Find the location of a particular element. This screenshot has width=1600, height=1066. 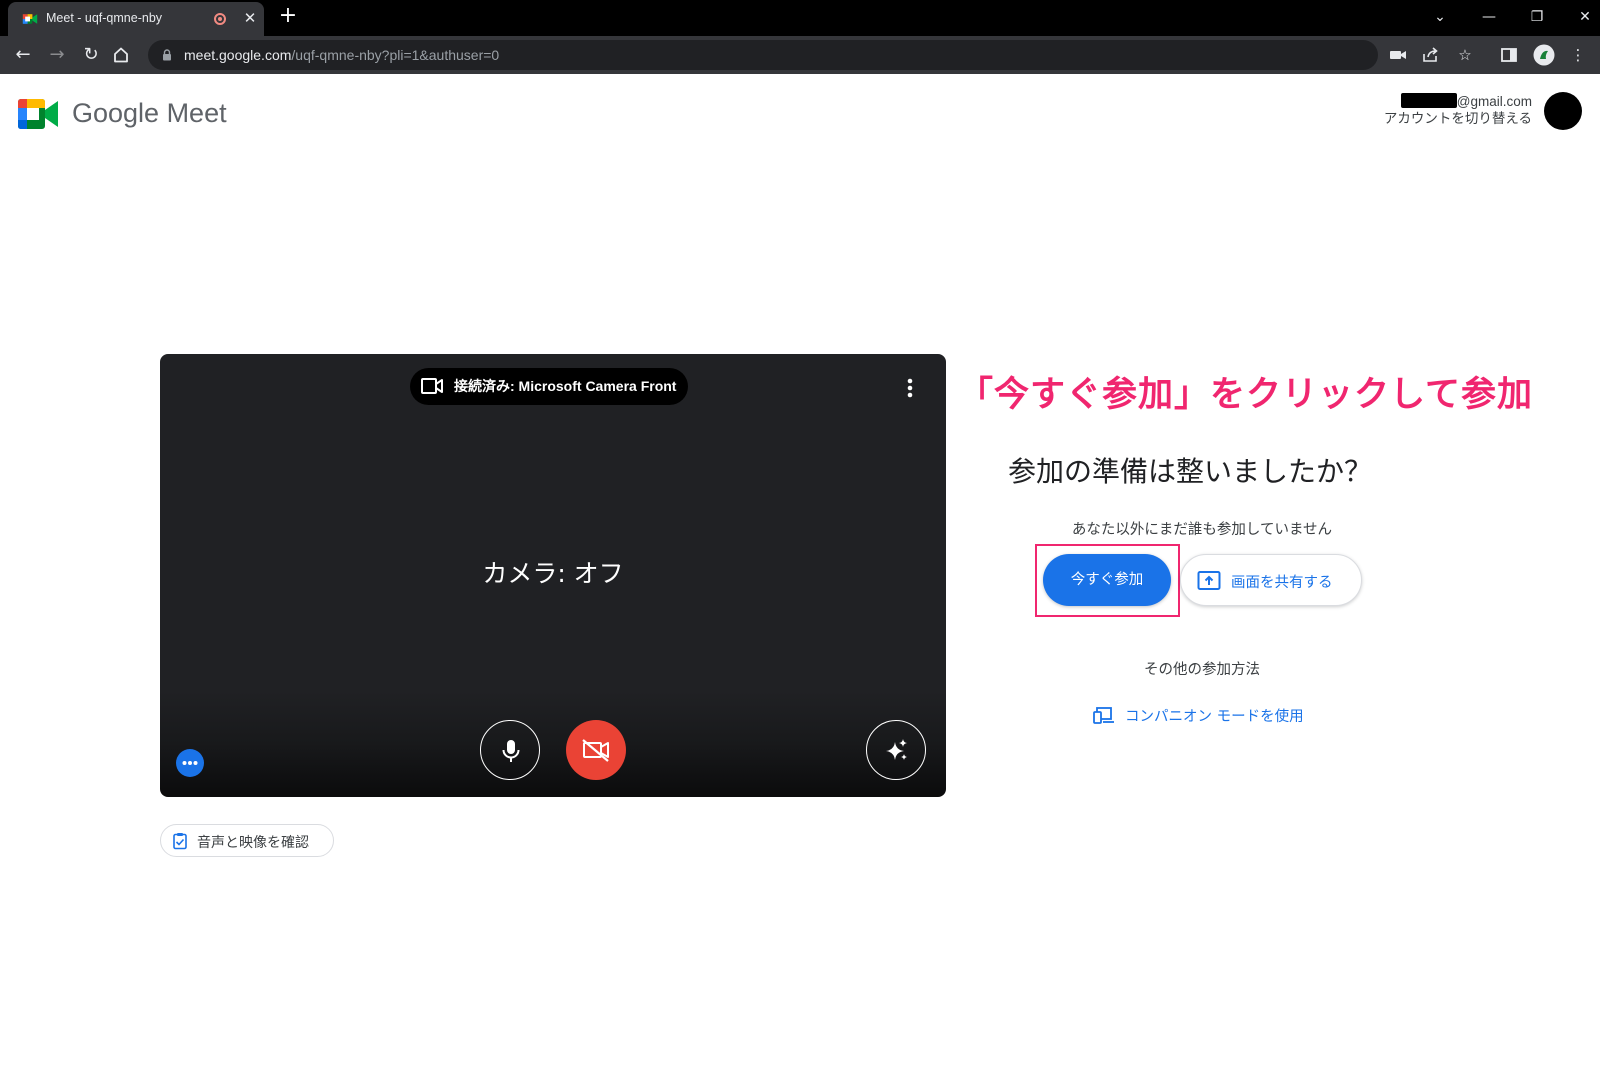

switch-account-link: アカウントを切り替える is located at coordinates (1458, 118).